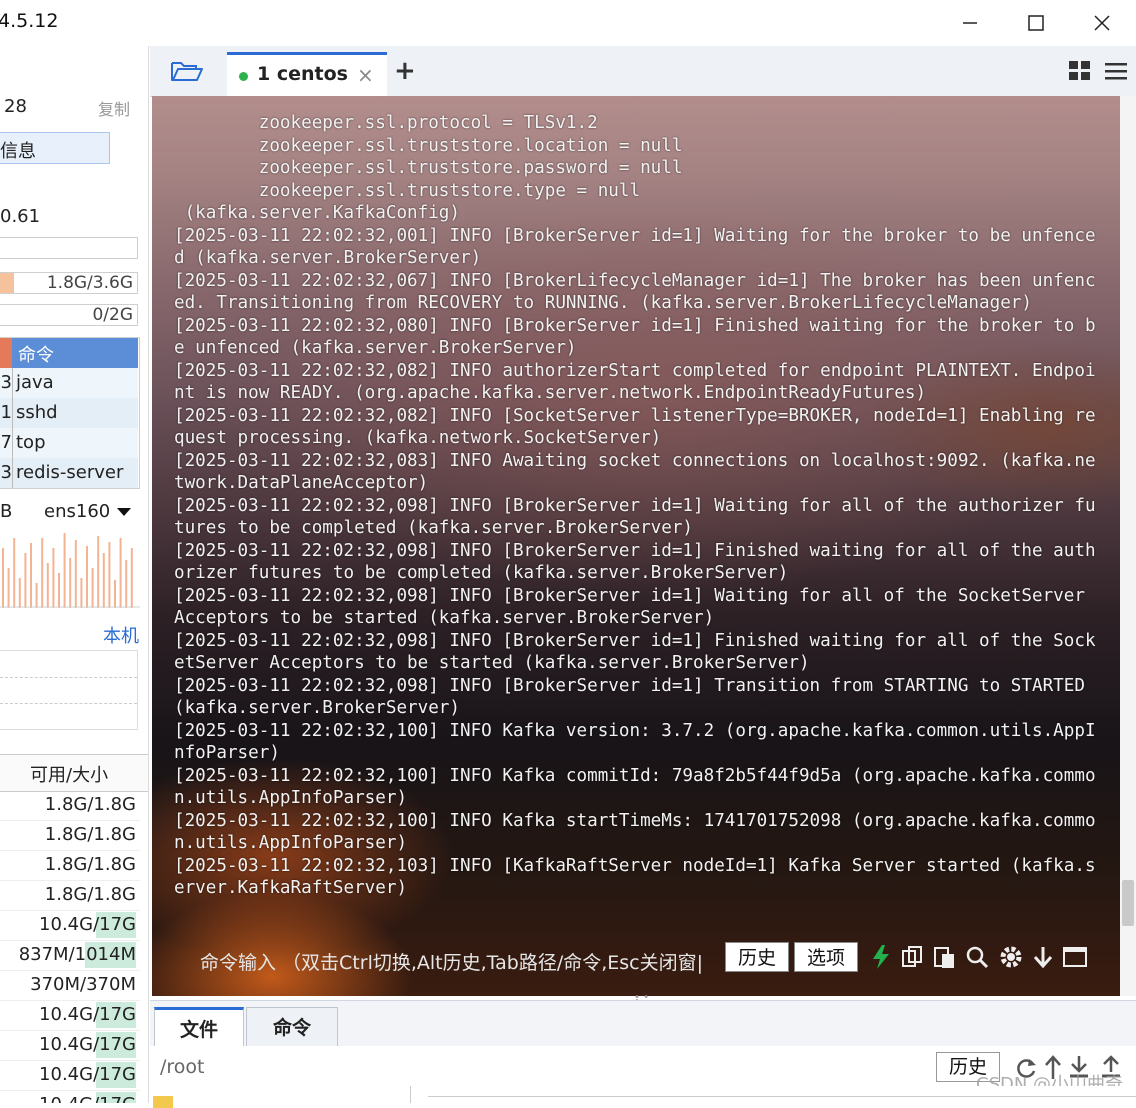 This screenshot has height=1108, width=1136. Describe the element at coordinates (112, 315) in the screenshot. I see `swap-text: 0/2G` at that location.